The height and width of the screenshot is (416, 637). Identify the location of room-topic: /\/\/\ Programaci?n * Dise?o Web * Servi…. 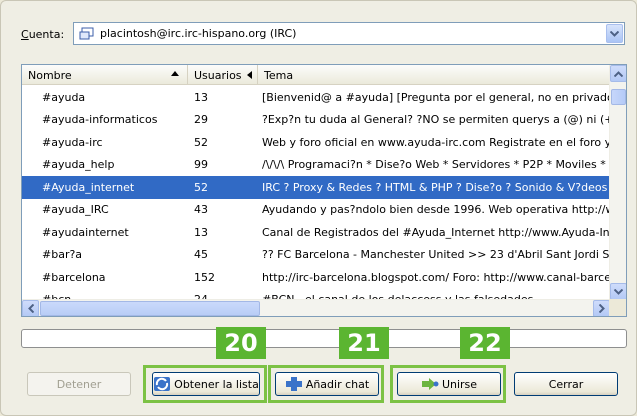
(436, 165).